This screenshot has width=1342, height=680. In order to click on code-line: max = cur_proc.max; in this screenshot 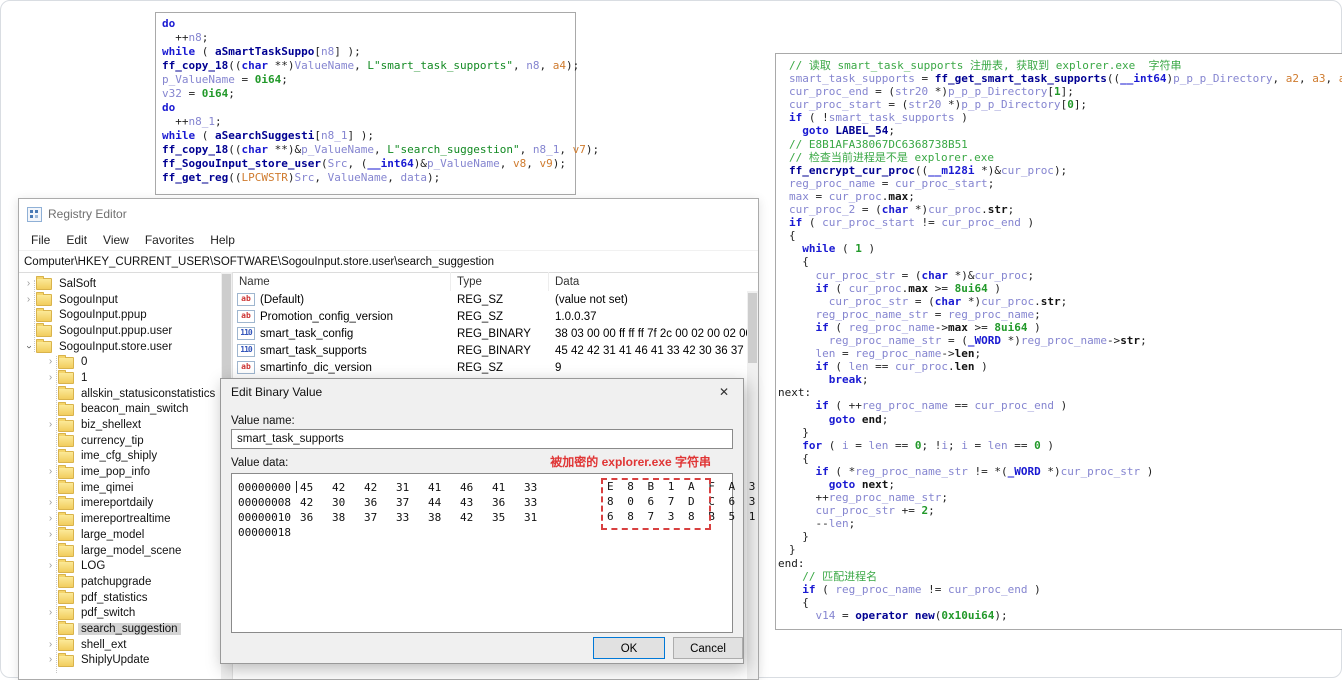, I will do `click(852, 196)`.